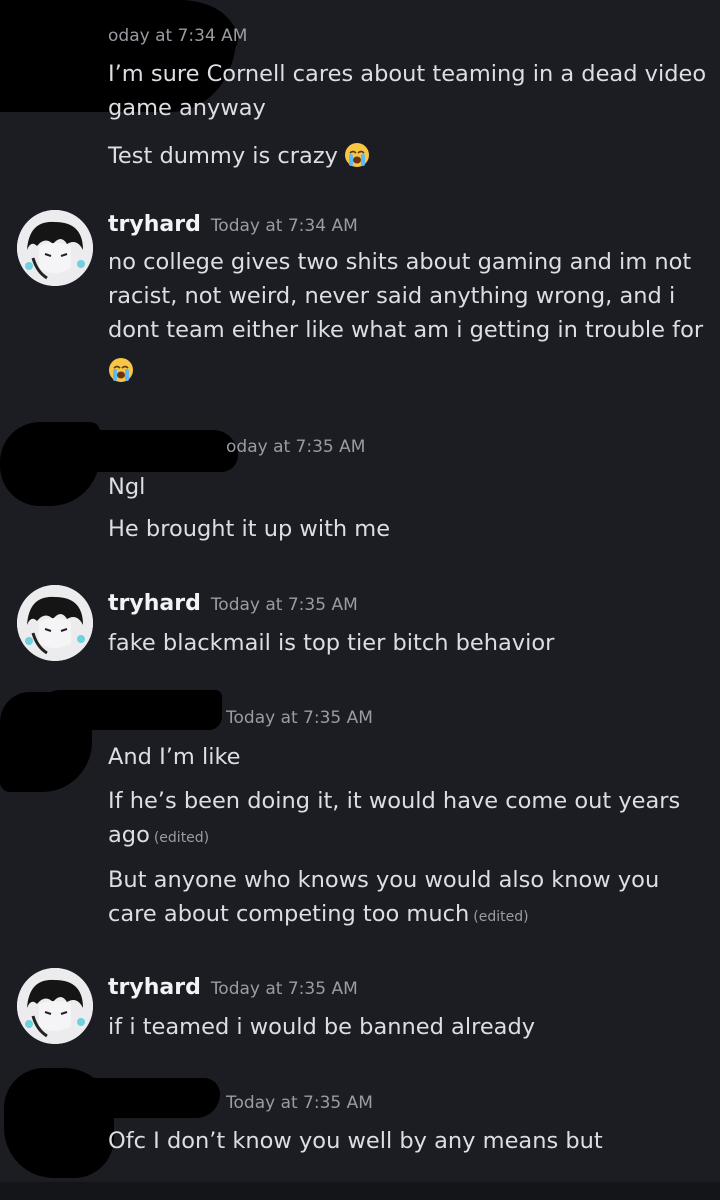  Describe the element at coordinates (408, 487) in the screenshot. I see `message-text: Ngl` at that location.